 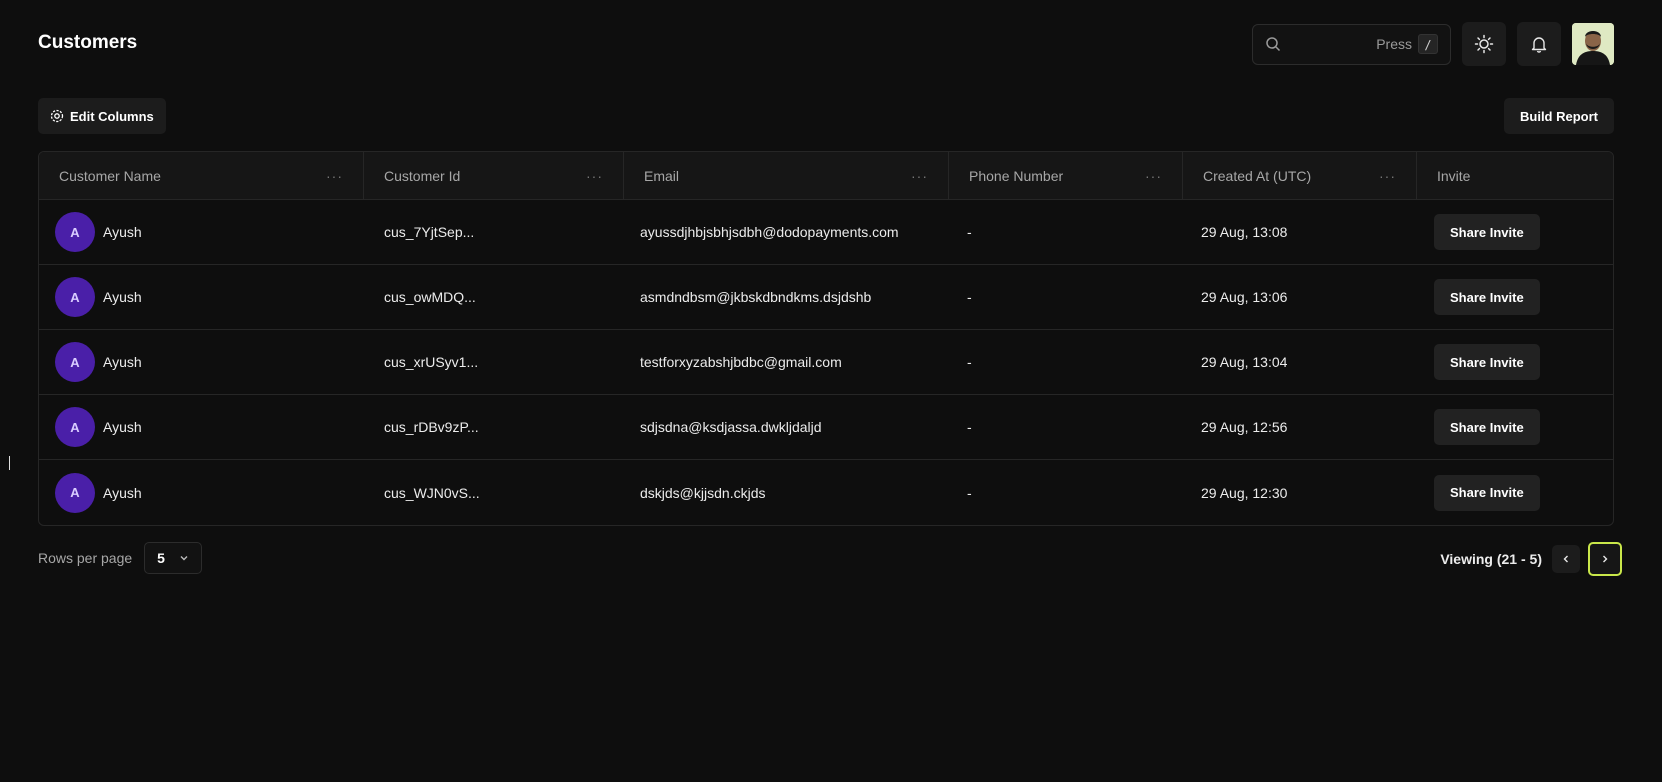 What do you see at coordinates (741, 362) in the screenshot?
I see `customer-email: testforxyzabshjbdbc@gmail.com` at bounding box center [741, 362].